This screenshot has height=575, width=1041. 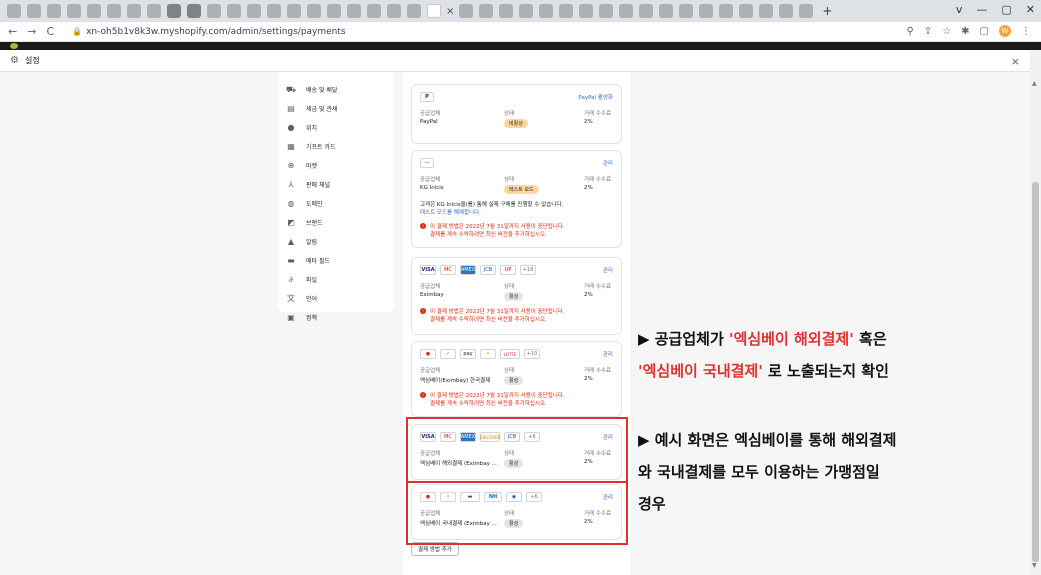 I want to click on sidebar-item-label: 기프트 카드, so click(x=321, y=147).